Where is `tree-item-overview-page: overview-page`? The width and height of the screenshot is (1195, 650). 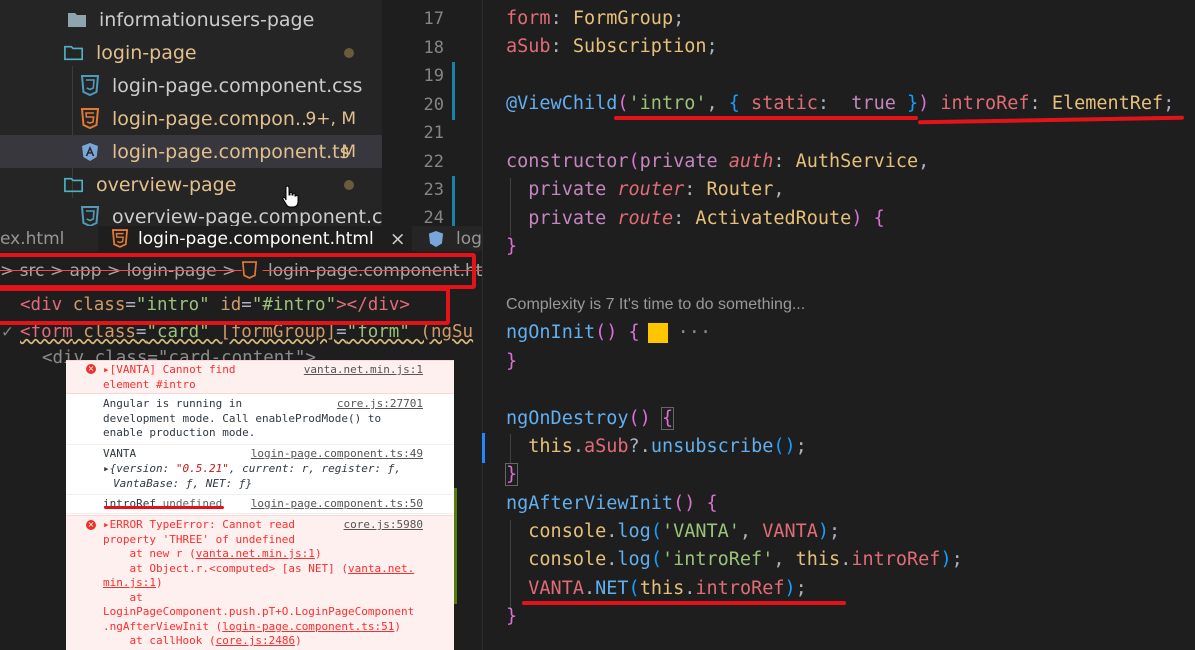
tree-item-overview-page: overview-page is located at coordinates (191, 184).